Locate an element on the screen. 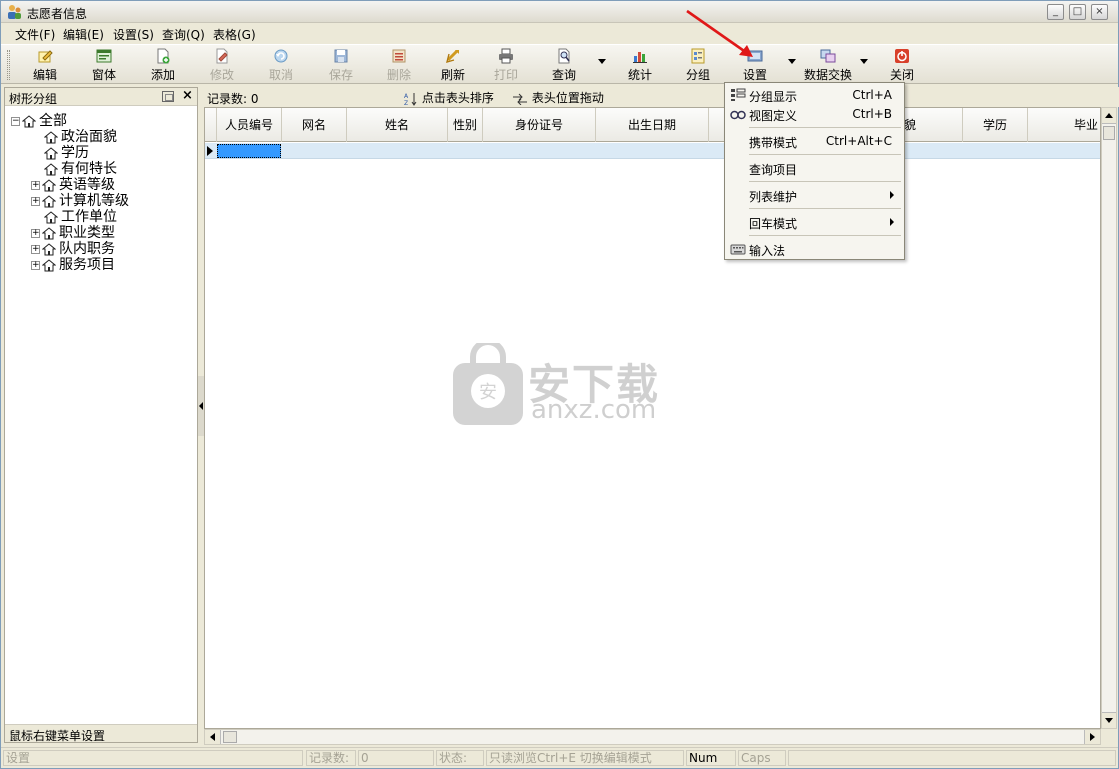 The image size is (1119, 769). tree-node: 工作单位 is located at coordinates (74, 215).